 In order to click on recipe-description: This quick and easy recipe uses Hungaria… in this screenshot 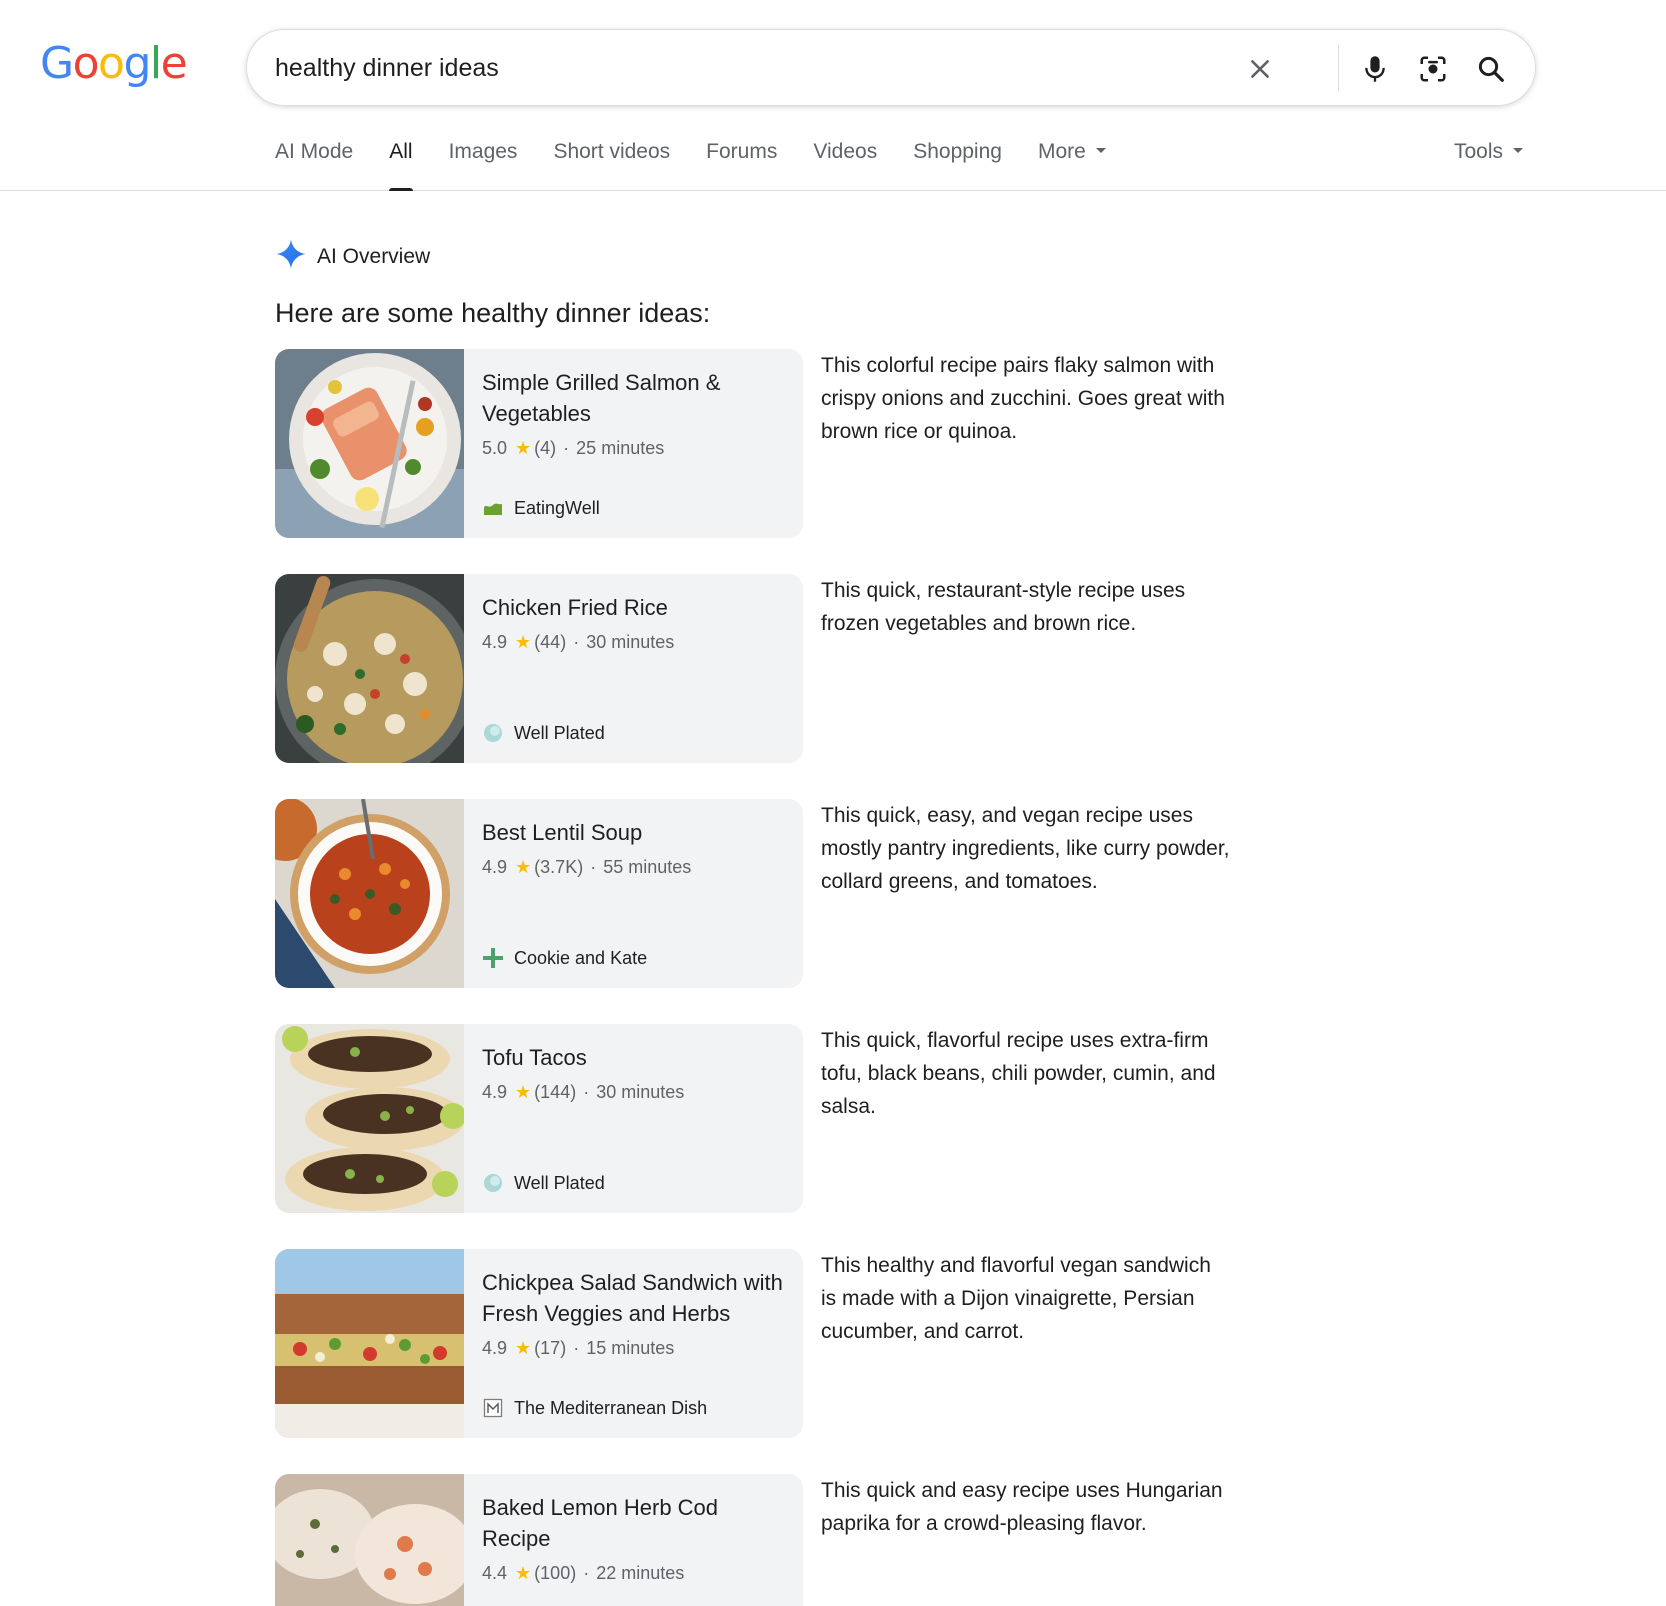, I will do `click(1022, 1507)`.